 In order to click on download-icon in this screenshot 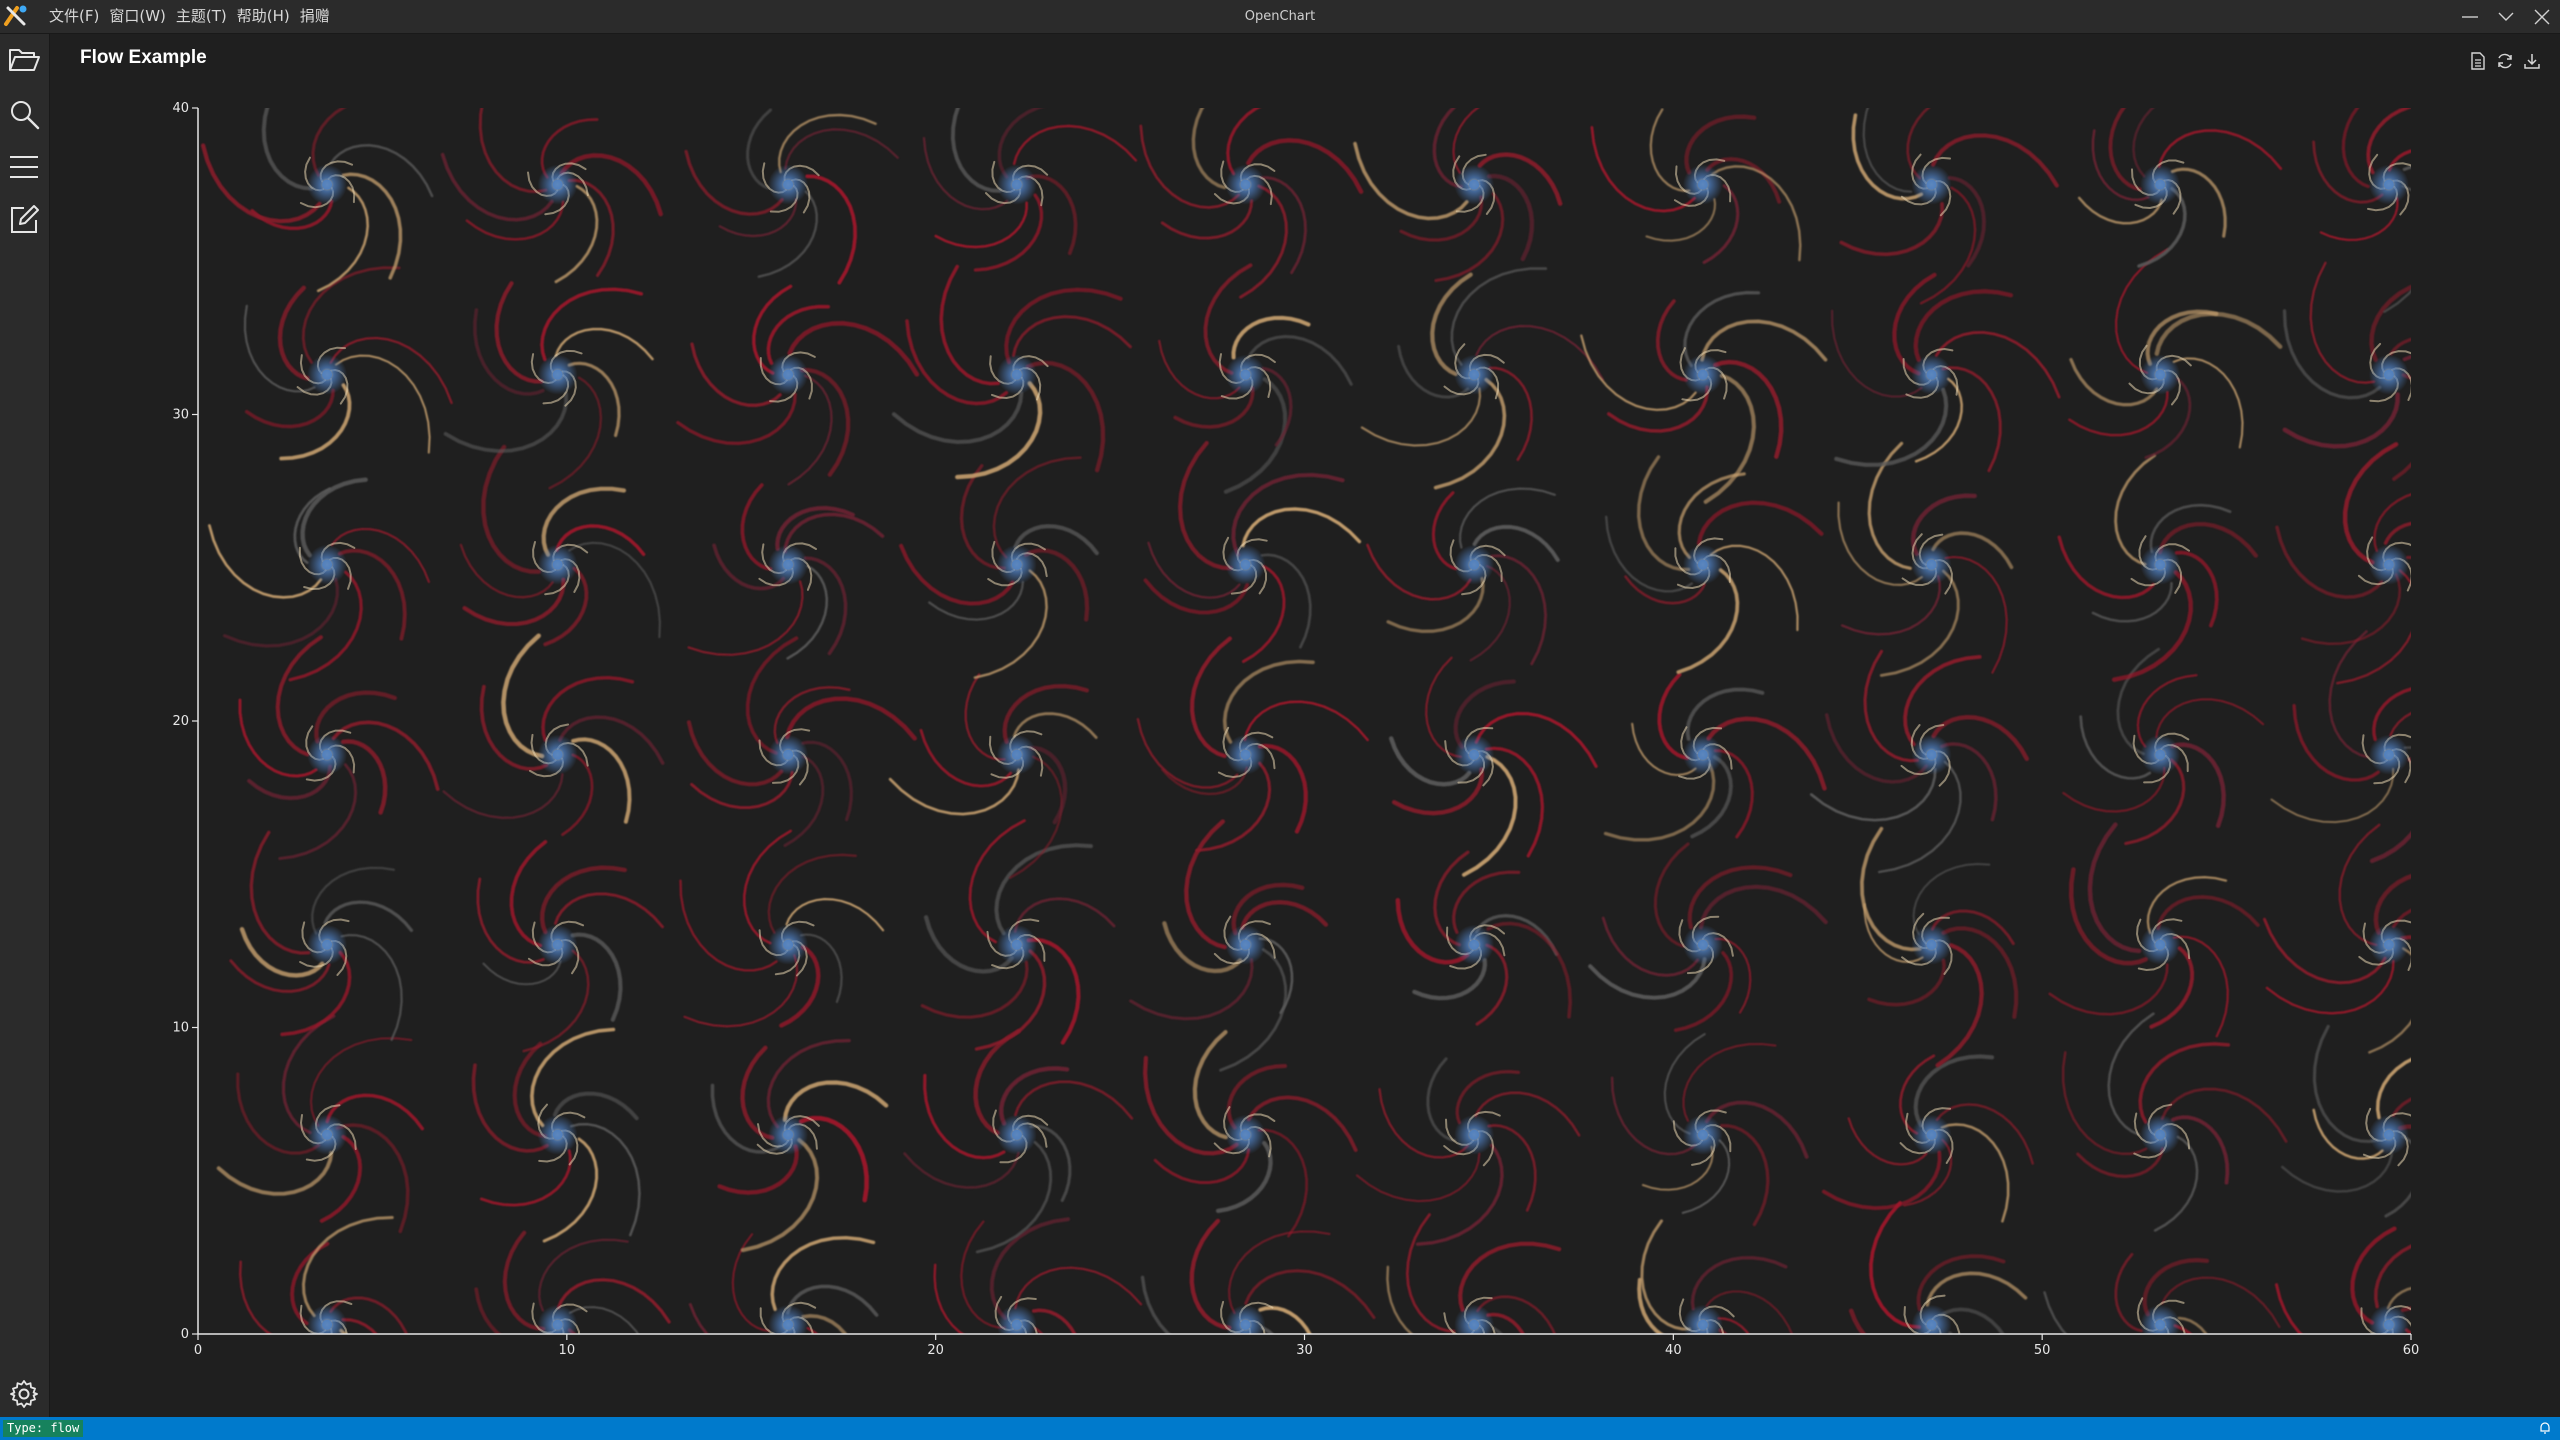, I will do `click(2531, 61)`.